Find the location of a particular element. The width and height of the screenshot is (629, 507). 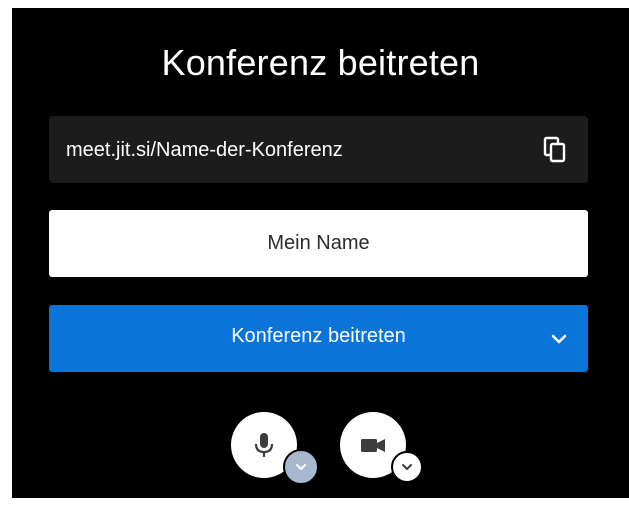

copy-icon is located at coordinates (554, 149).